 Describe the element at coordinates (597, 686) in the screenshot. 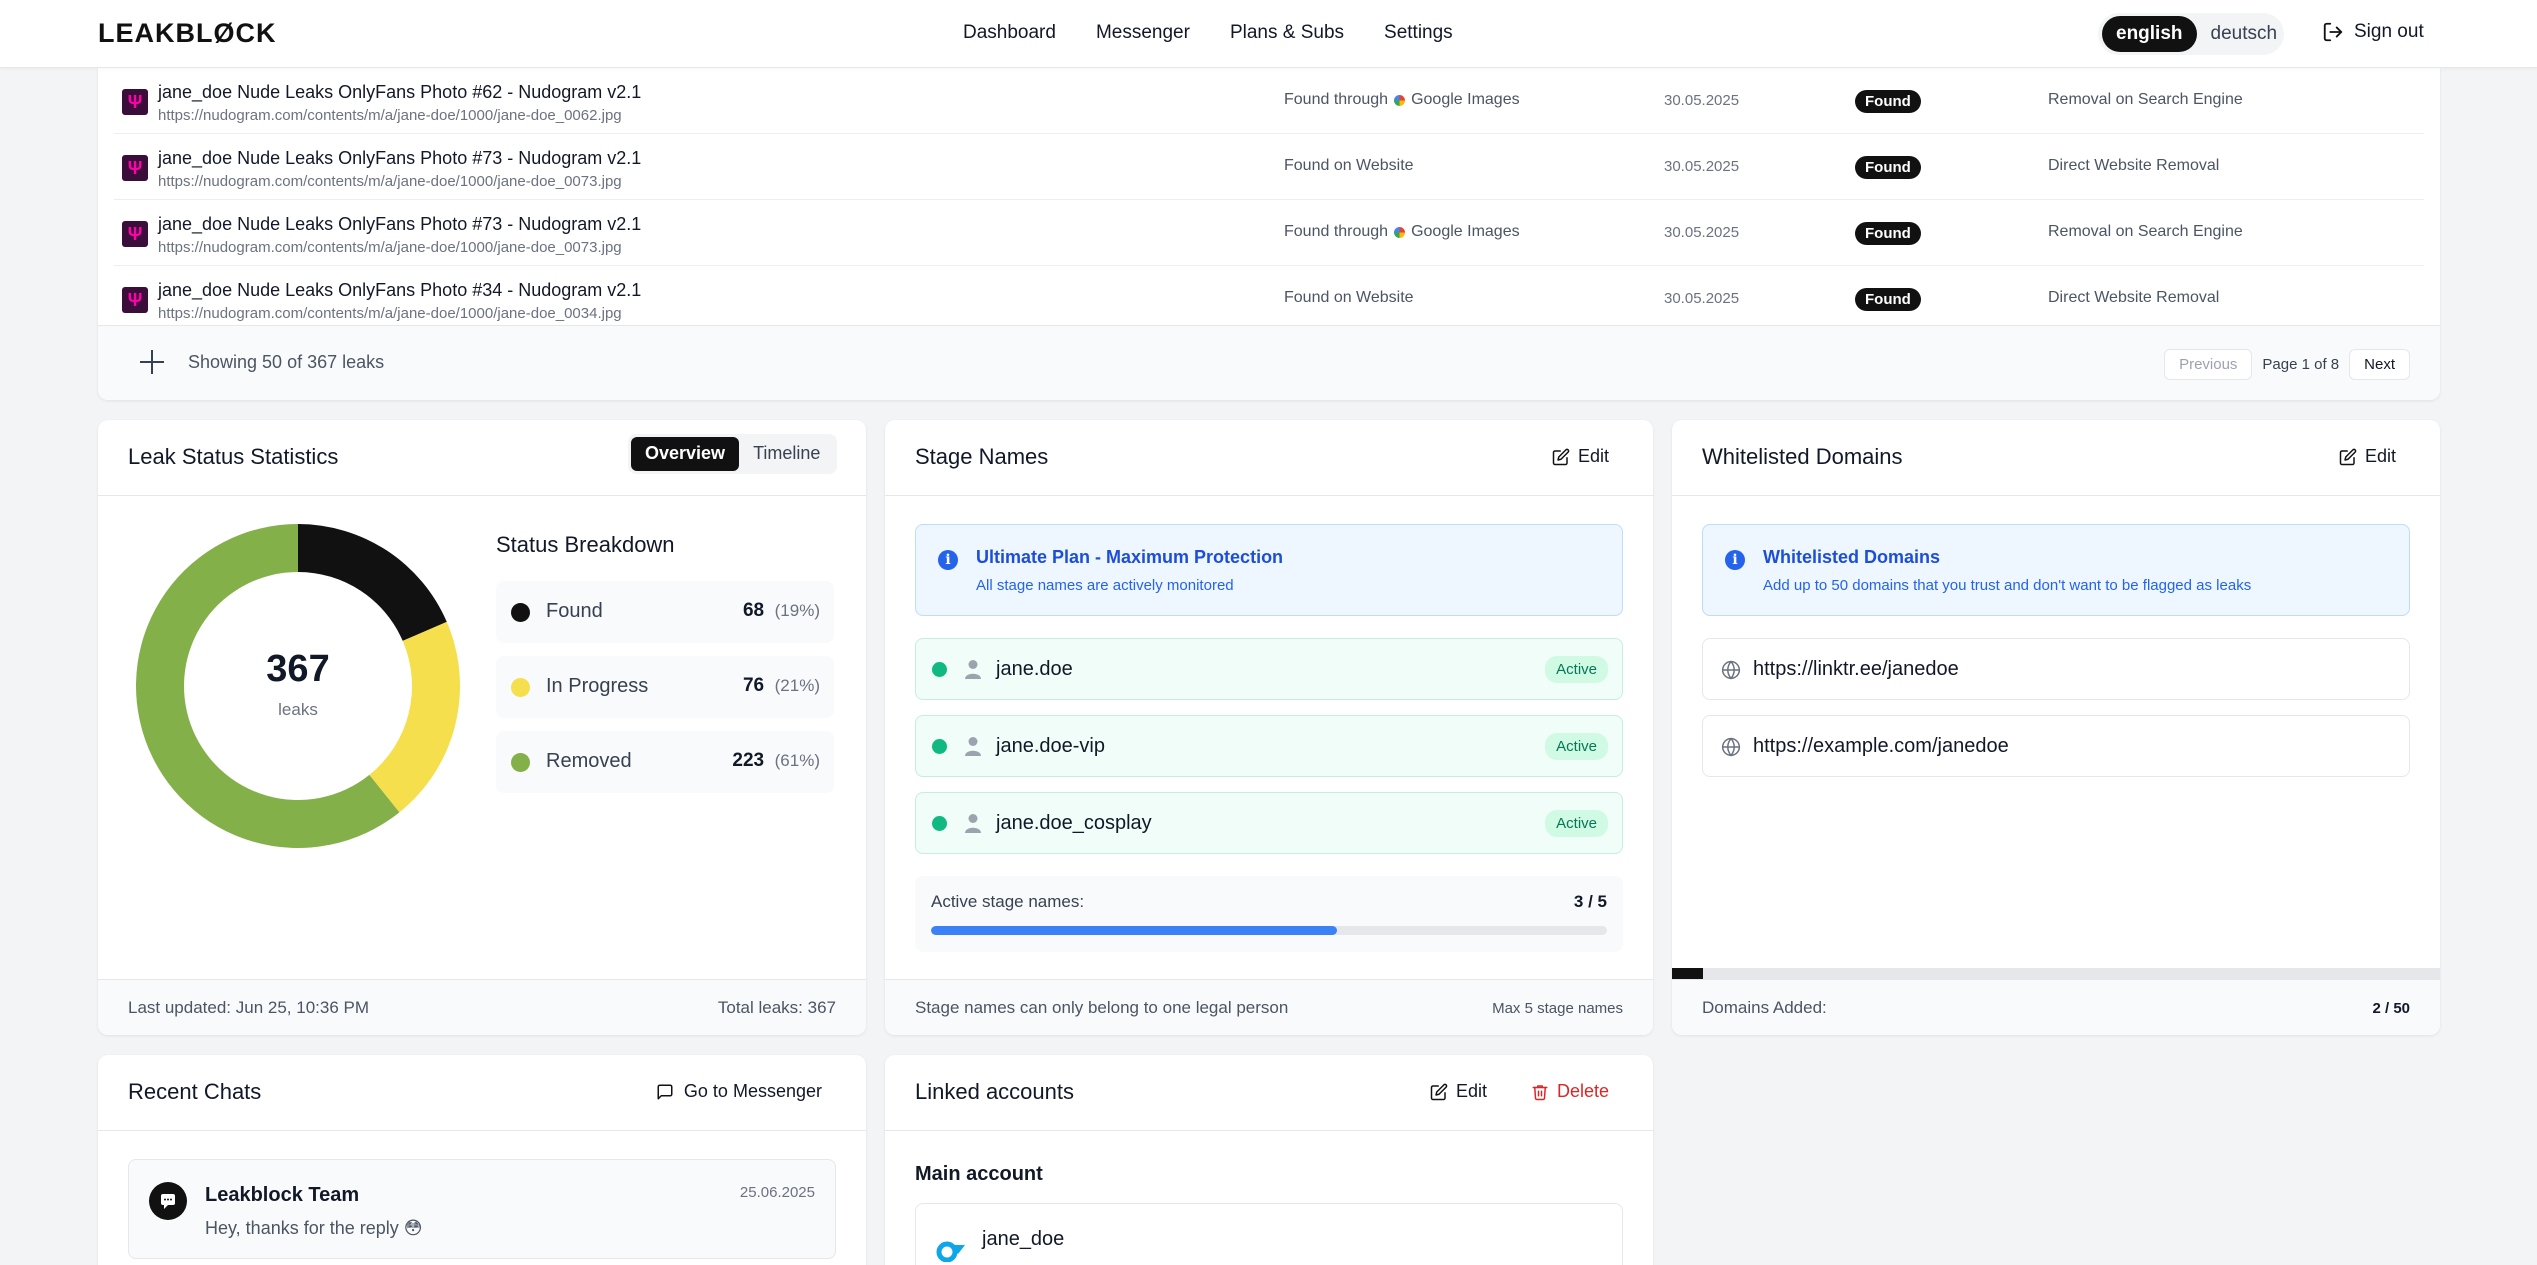

I see `breakdown-label: In Progress` at that location.